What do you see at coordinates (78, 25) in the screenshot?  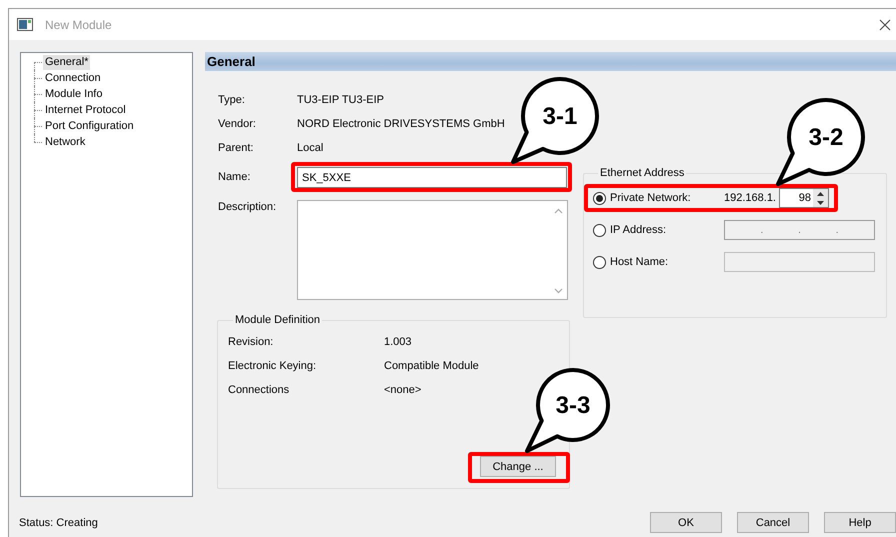 I see `window-title: New Module` at bounding box center [78, 25].